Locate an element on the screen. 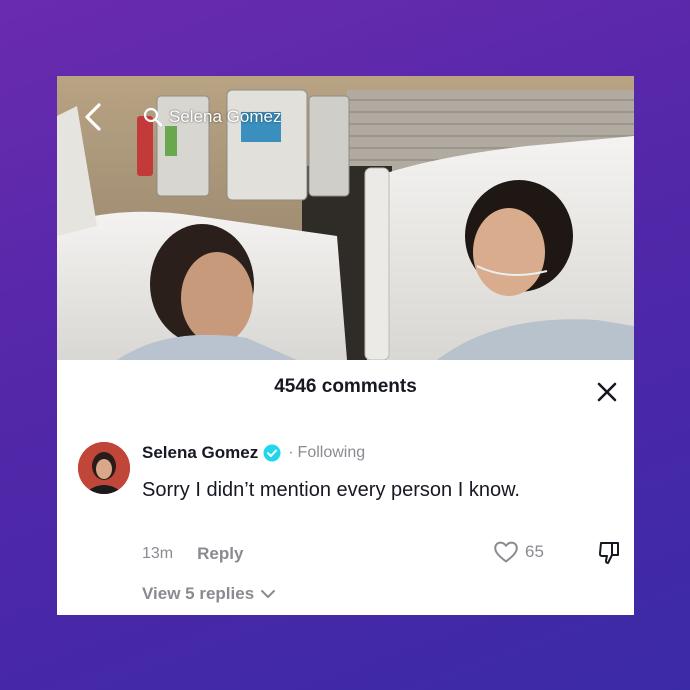 Image resolution: width=690 pixels, height=690 pixels. comment-meta: 13m Reply is located at coordinates (192, 554).